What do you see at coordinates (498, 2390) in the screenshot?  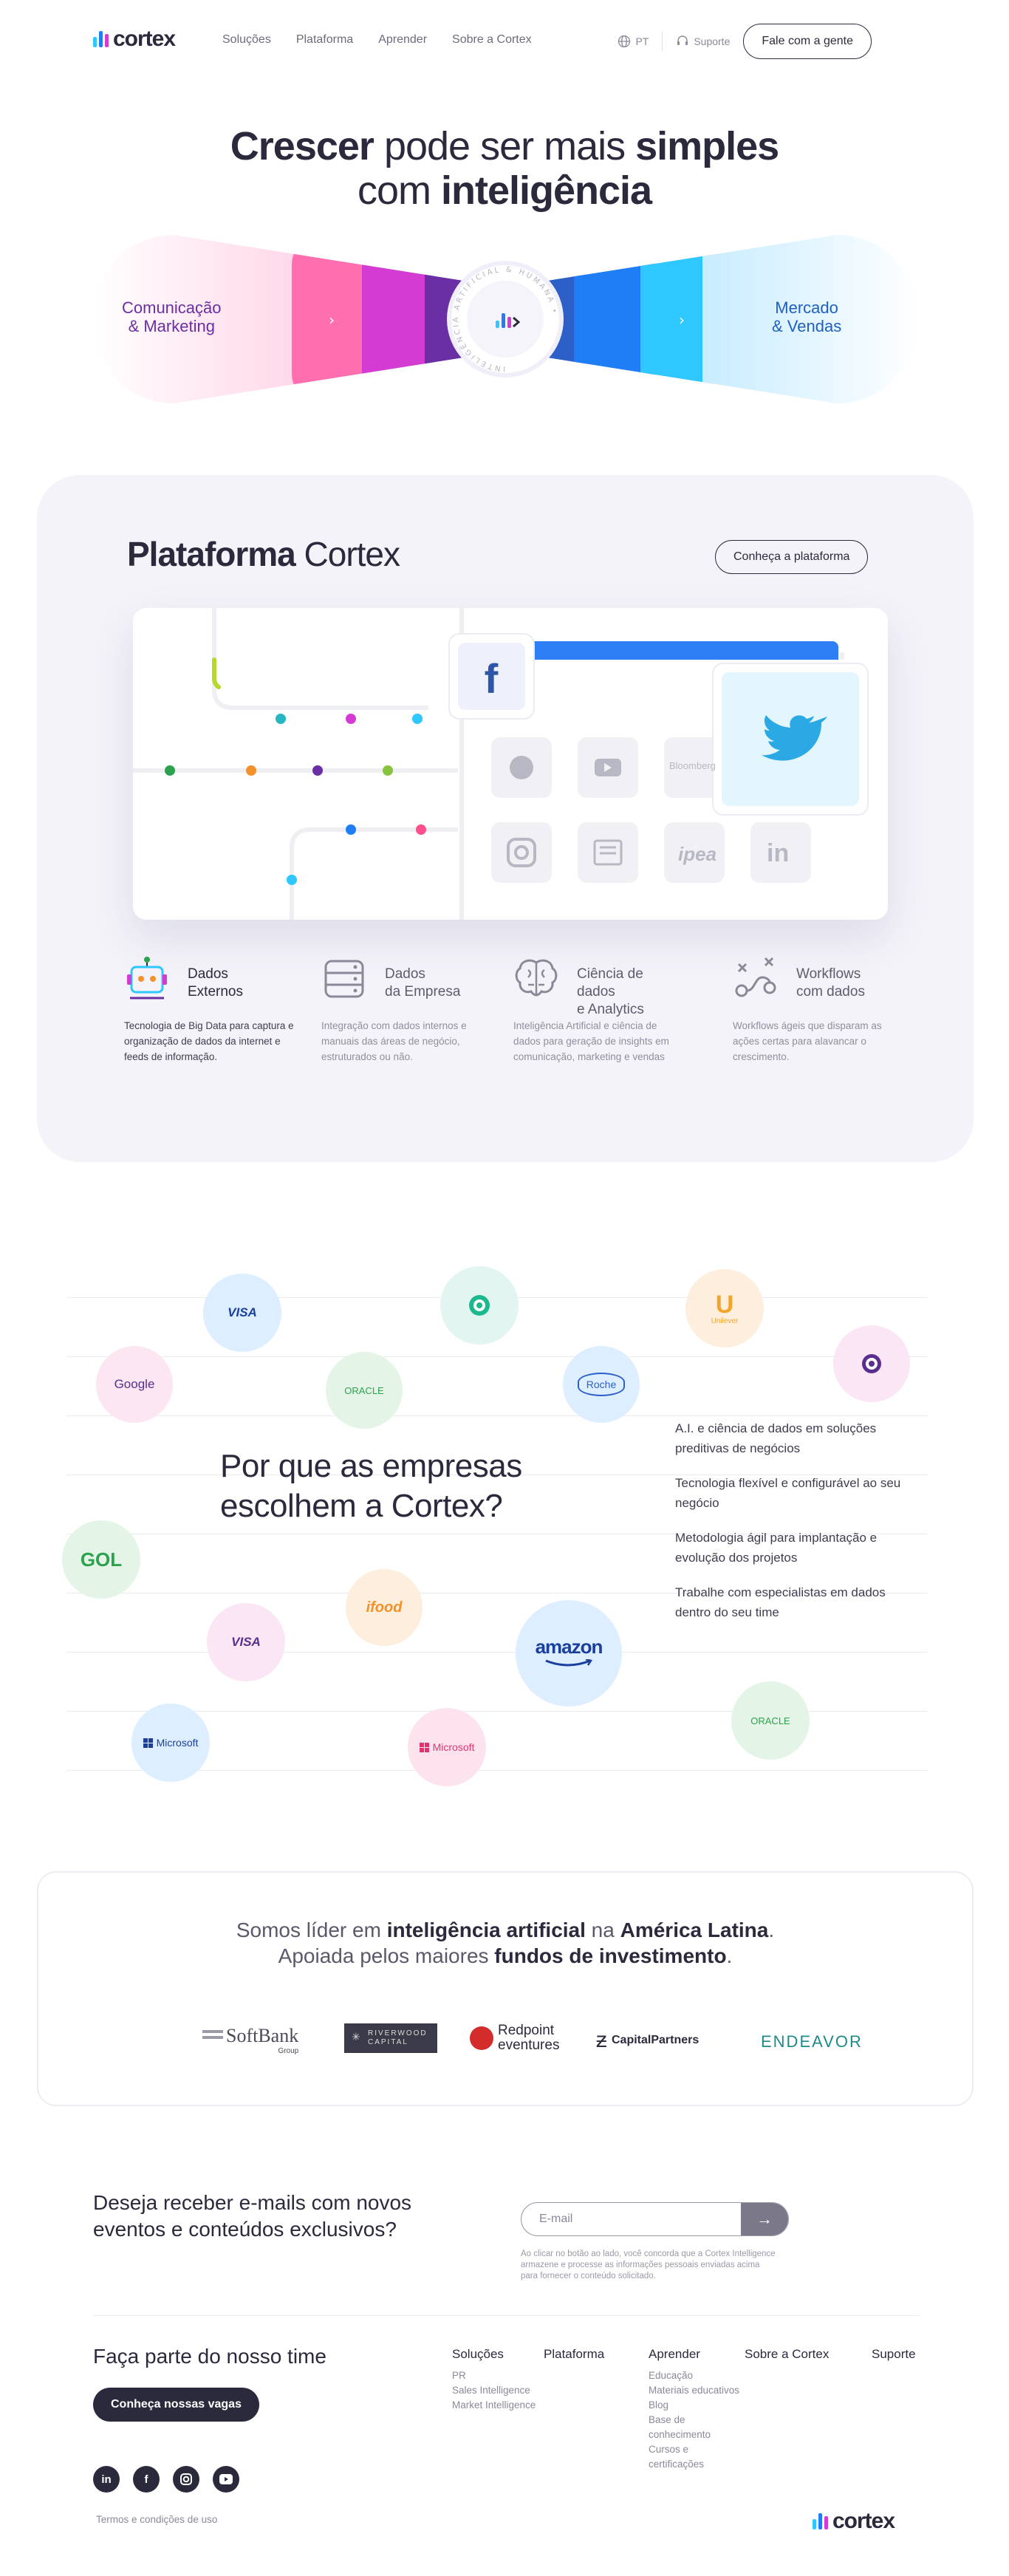 I see `footer-link: Sales Intelligence` at bounding box center [498, 2390].